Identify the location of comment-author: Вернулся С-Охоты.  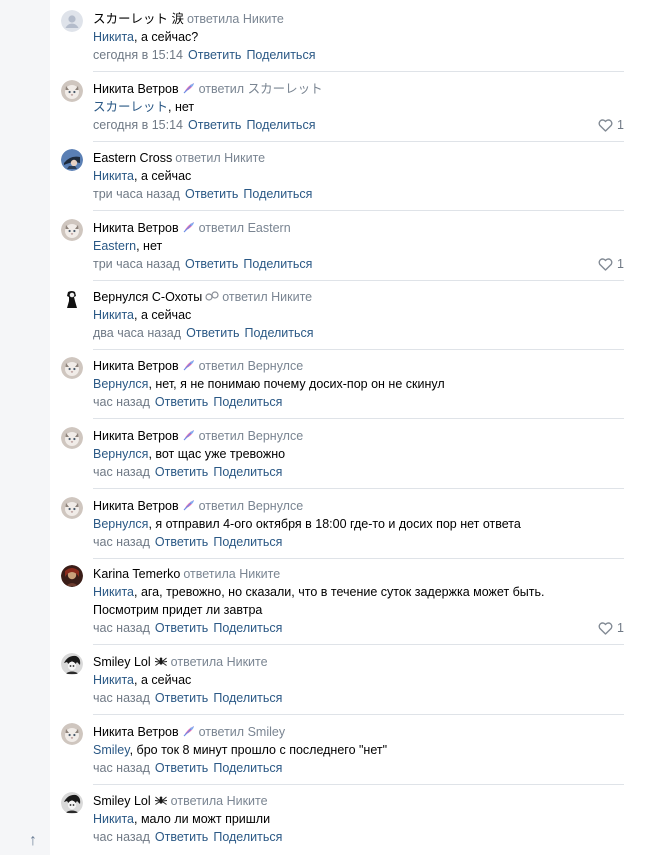
(147, 297).